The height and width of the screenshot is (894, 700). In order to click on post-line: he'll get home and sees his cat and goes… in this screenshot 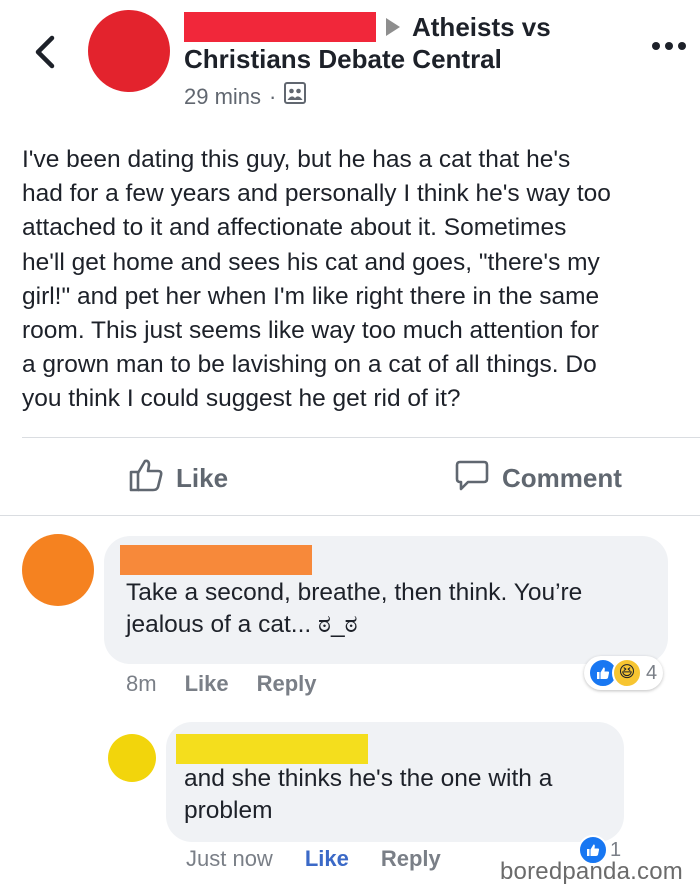, I will do `click(311, 262)`.